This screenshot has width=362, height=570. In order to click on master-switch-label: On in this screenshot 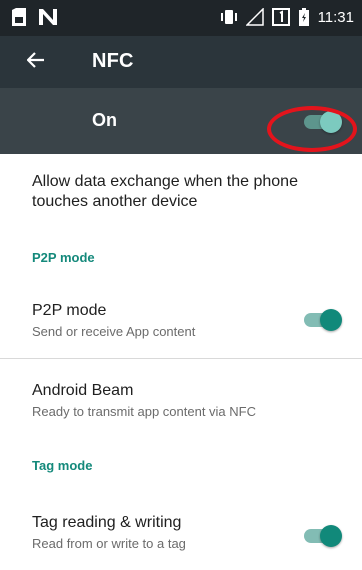, I will do `click(104, 120)`.